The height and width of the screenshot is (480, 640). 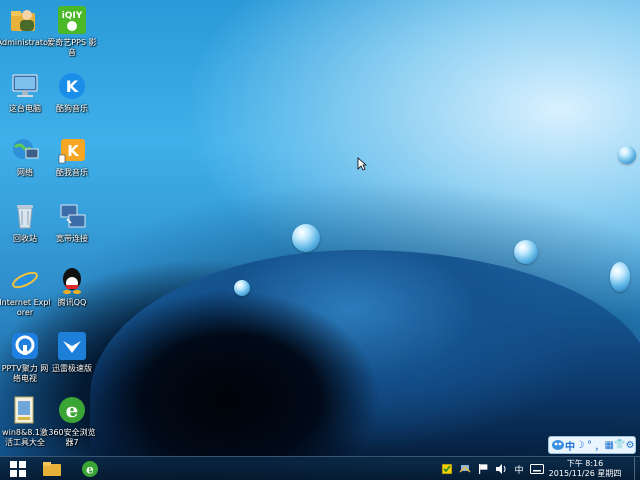 I want to click on mouse-cursor, so click(x=362, y=165).